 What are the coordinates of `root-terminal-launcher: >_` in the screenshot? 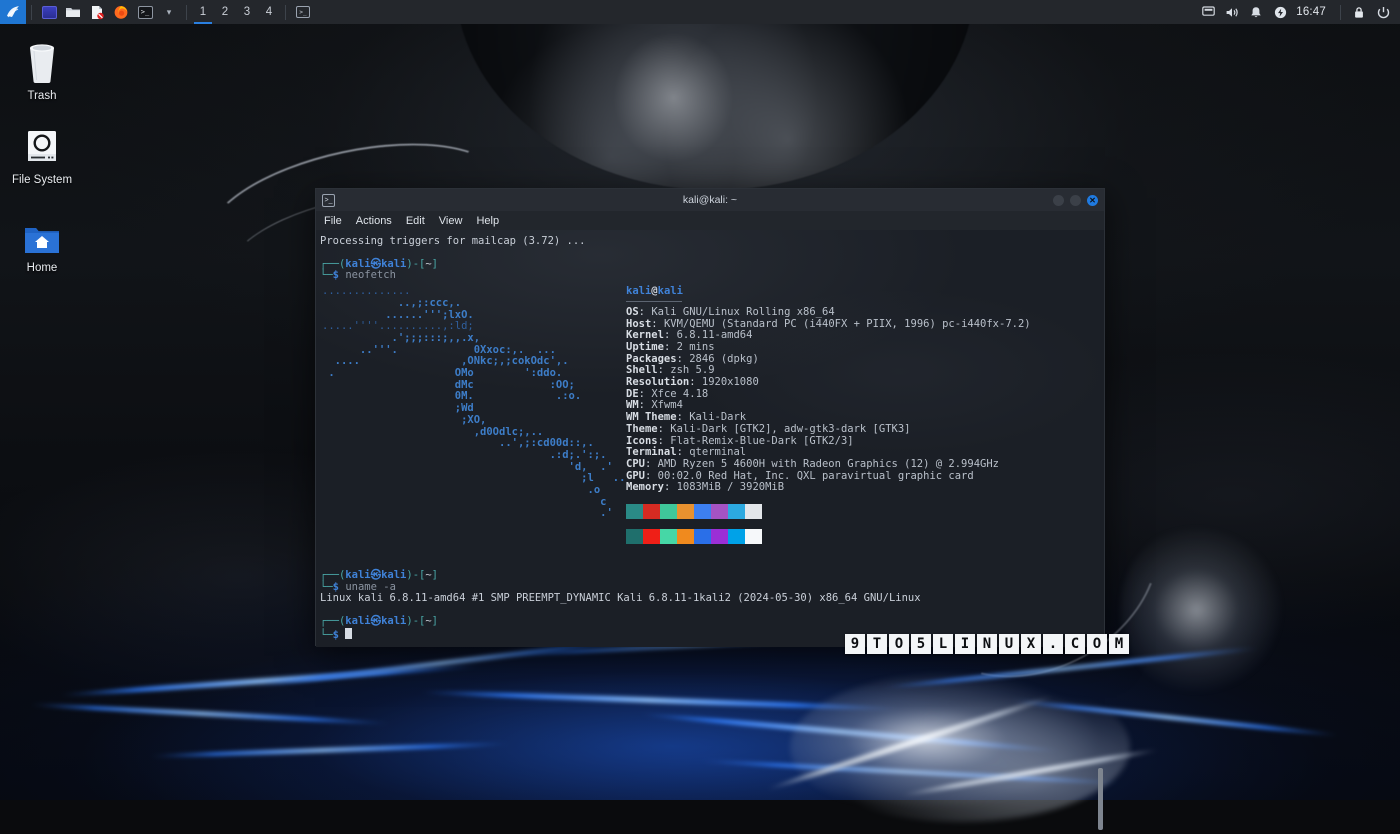 It's located at (145, 12).